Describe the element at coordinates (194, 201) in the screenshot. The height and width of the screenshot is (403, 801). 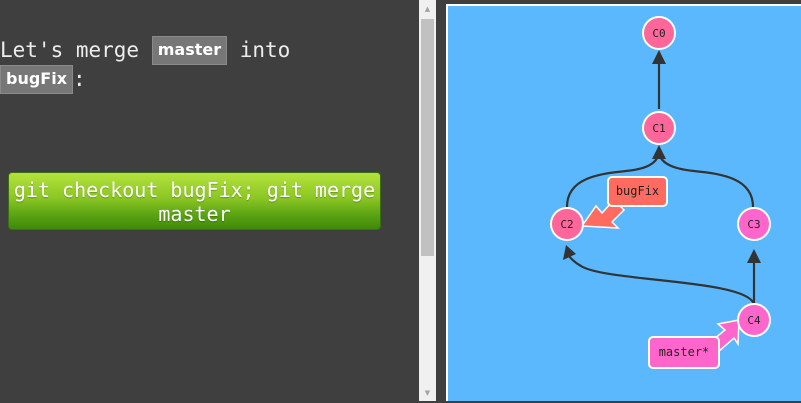
I see `command-button: git checkout bugFix; git merge master` at that location.